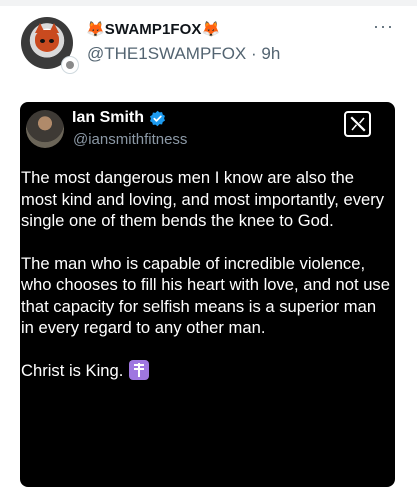 The height and width of the screenshot is (500, 417). I want to click on more-options-icon: ···, so click(383, 26).